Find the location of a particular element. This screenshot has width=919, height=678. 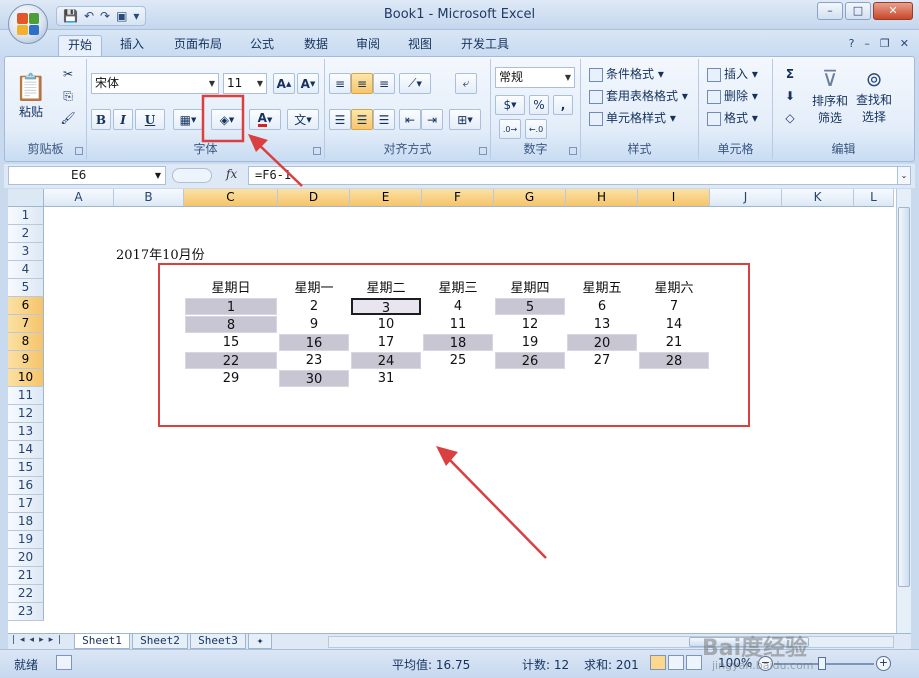

italic-button: I is located at coordinates (123, 119).